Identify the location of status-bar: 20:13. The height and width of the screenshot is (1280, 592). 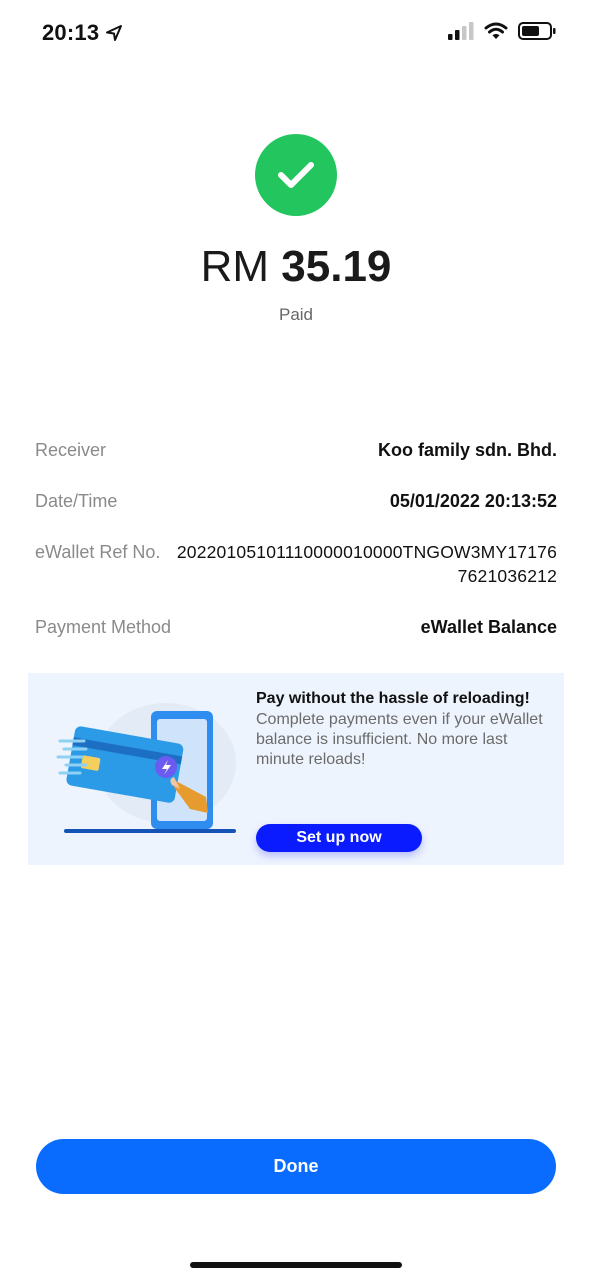
(296, 33).